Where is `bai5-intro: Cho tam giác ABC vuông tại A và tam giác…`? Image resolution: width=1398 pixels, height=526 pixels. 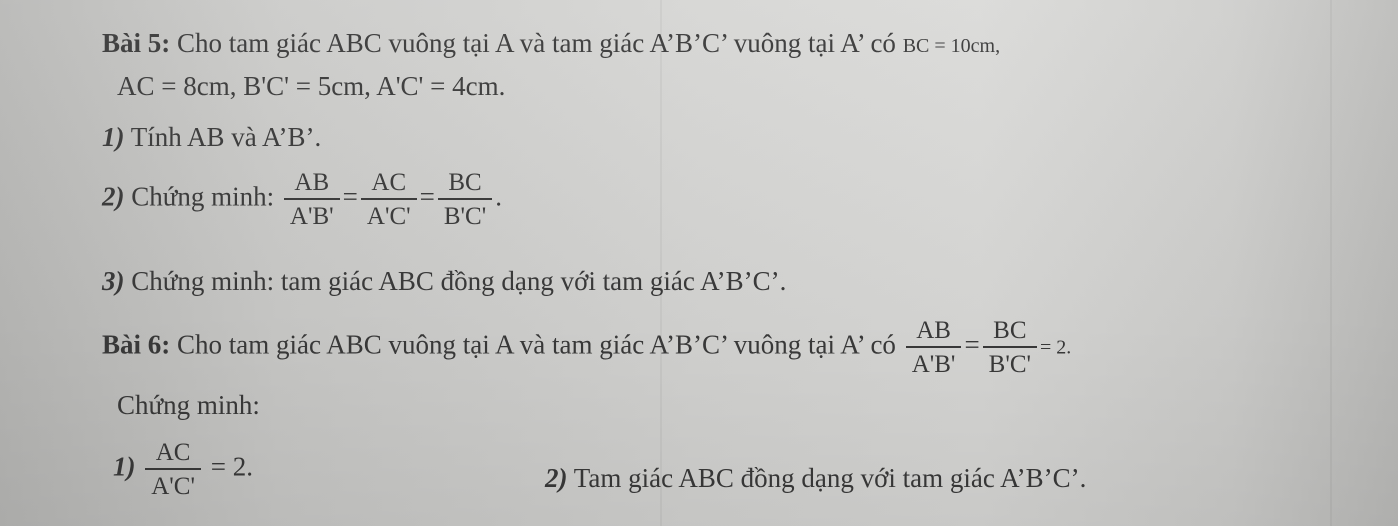 bai5-intro: Cho tam giác ABC vuông tại A và tam giác… is located at coordinates (536, 43).